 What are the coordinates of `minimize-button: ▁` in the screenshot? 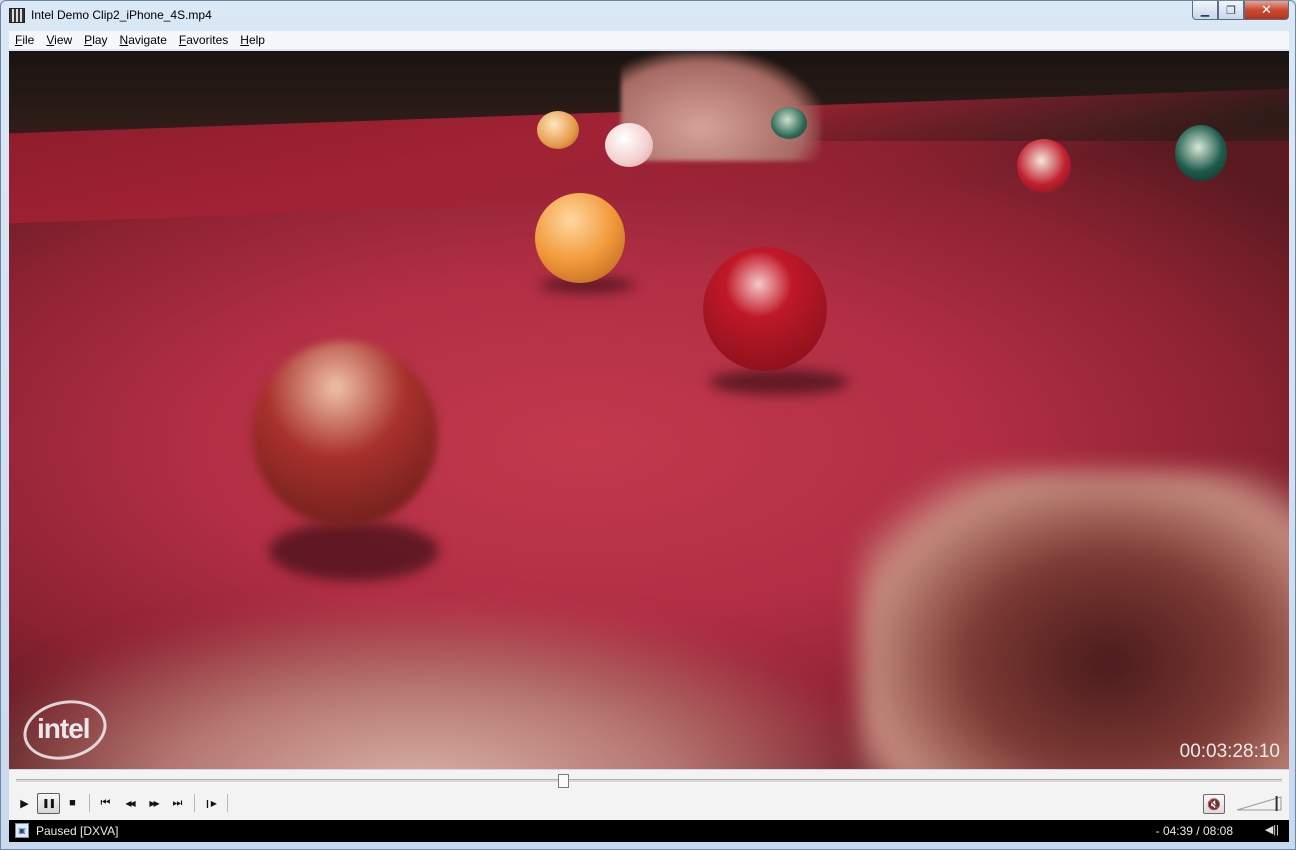 It's located at (1205, 10).